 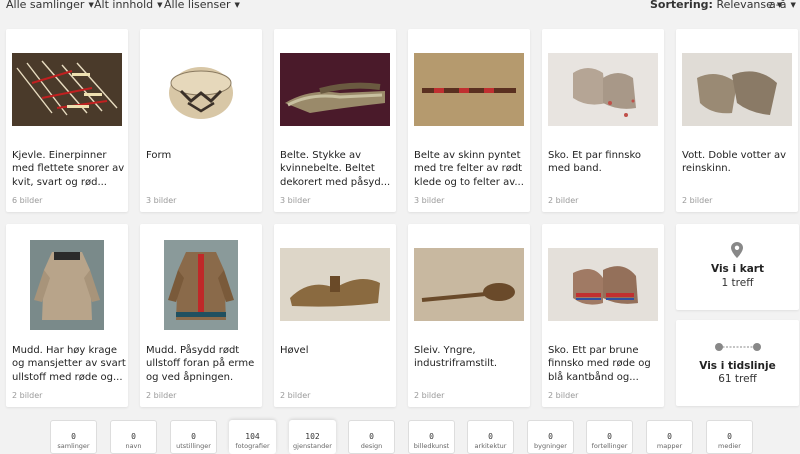 I want to click on item-title: Vott. Doble votter av reinskinn., so click(x=734, y=162).